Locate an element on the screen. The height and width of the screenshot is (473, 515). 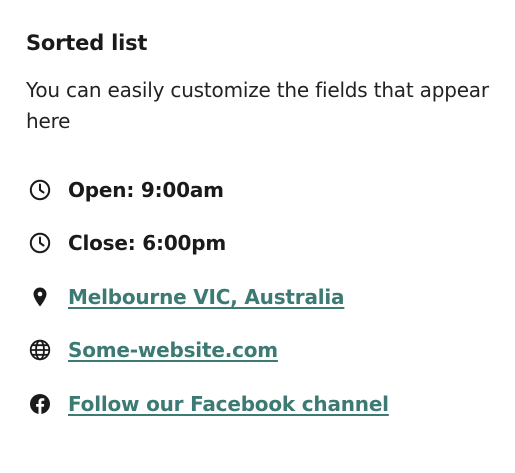
list-item-location: Melbourne VIC, Australia is located at coordinates (262, 297).